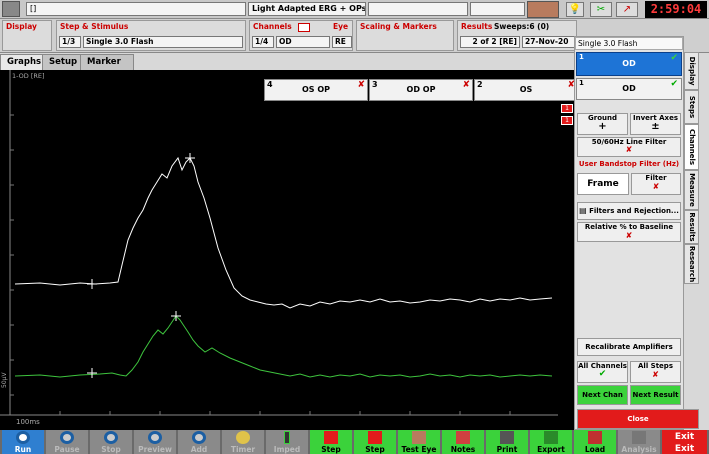 This screenshot has height=454, width=709. What do you see at coordinates (21, 26) in the screenshot?
I see `display-label: Display` at bounding box center [21, 26].